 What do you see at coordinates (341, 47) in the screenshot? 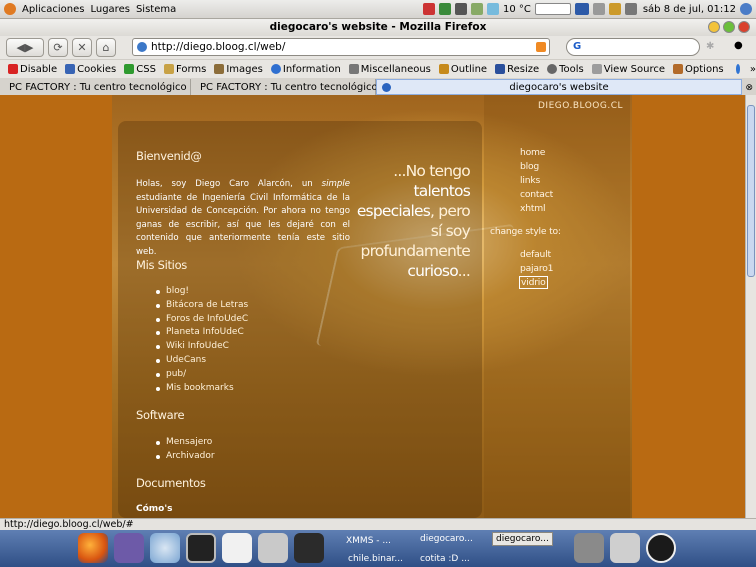
I see `url-bar: http://diego.bloog.cl/web/` at bounding box center [341, 47].